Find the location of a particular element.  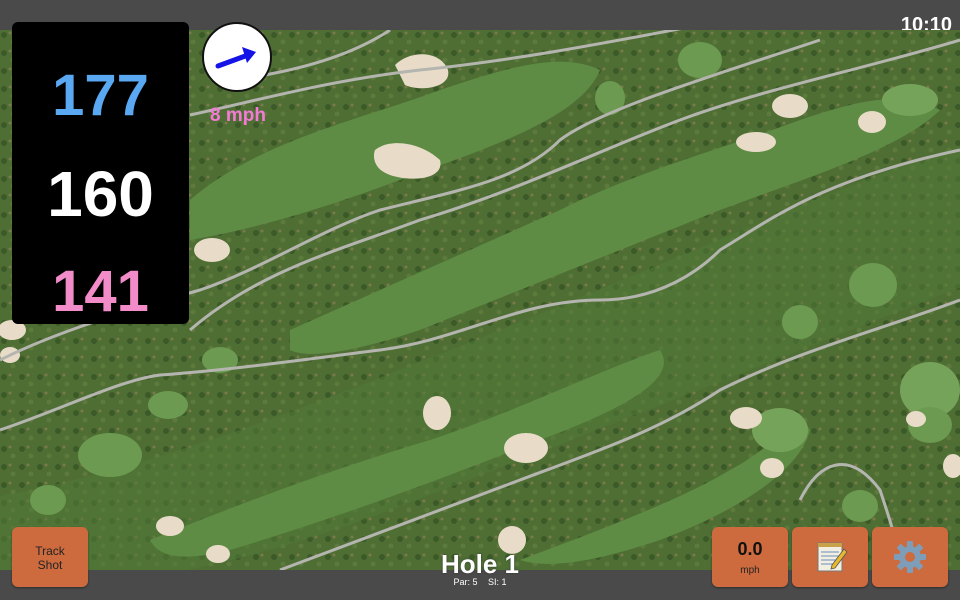

wind-indicator is located at coordinates (237, 57).